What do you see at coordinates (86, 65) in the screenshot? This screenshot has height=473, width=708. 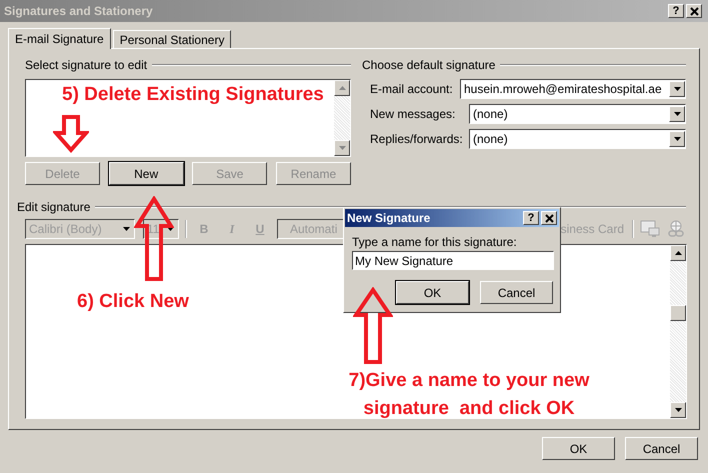 I see `group-label: Select signature to edit` at bounding box center [86, 65].